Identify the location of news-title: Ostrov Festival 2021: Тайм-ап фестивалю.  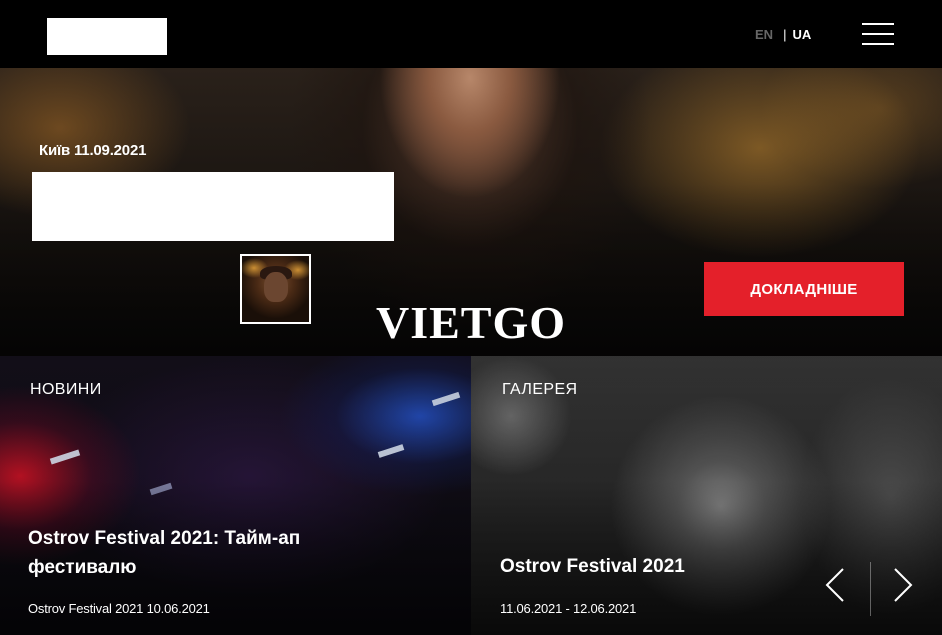
(198, 553).